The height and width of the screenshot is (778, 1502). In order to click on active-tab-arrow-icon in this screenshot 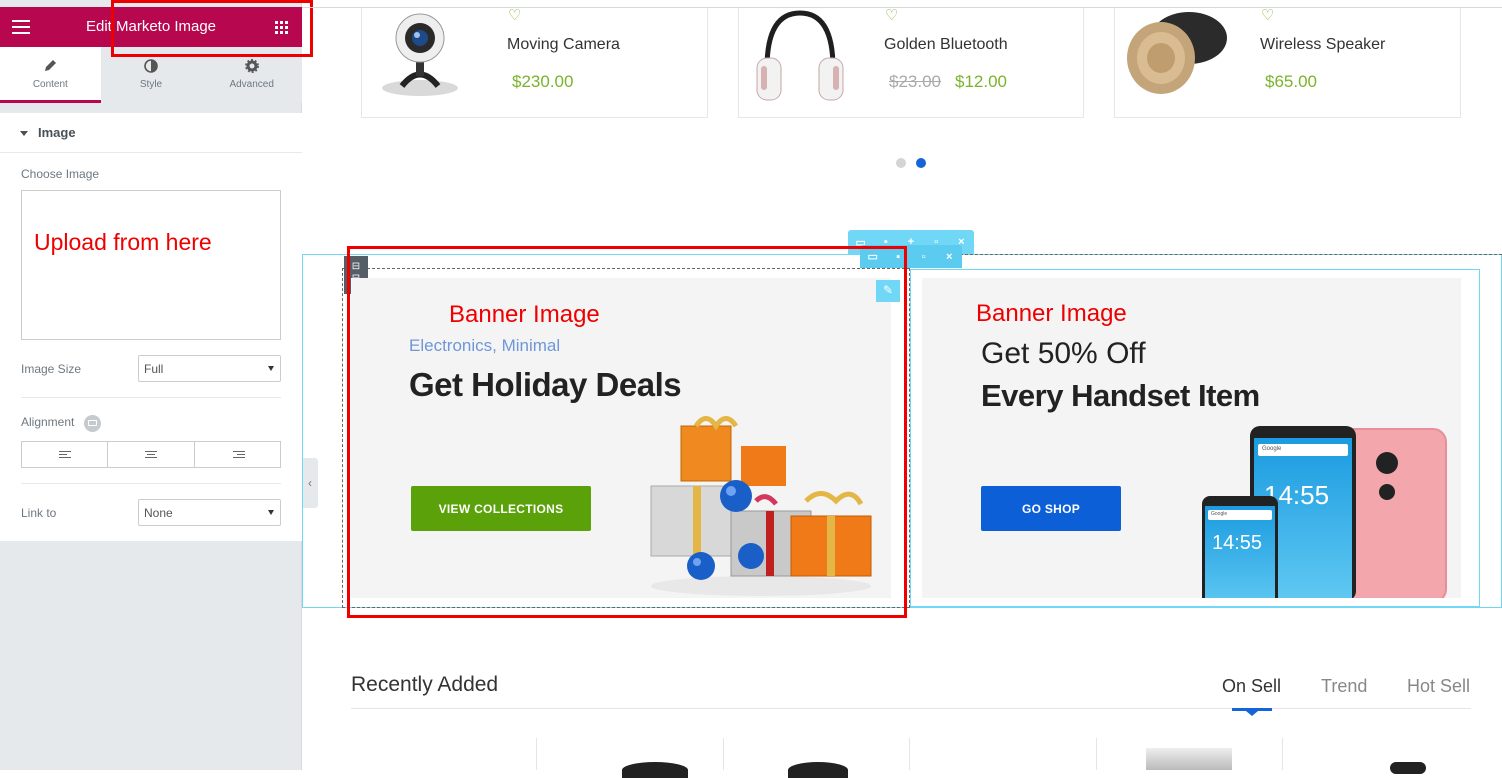, I will do `click(1252, 713)`.